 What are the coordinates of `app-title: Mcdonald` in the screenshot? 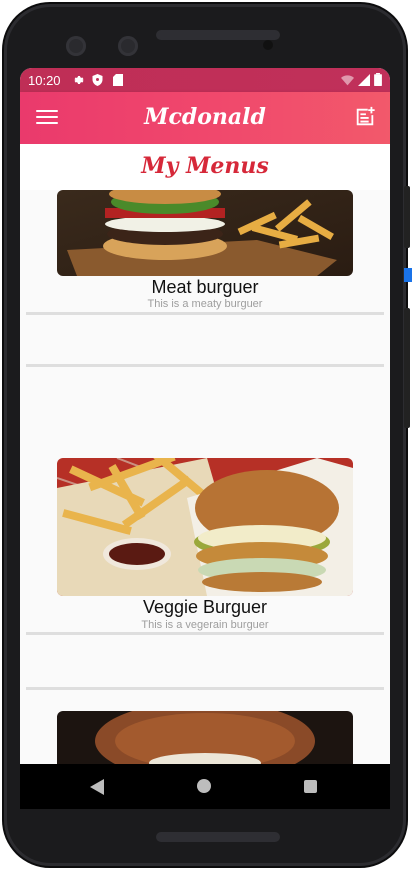 It's located at (205, 117).